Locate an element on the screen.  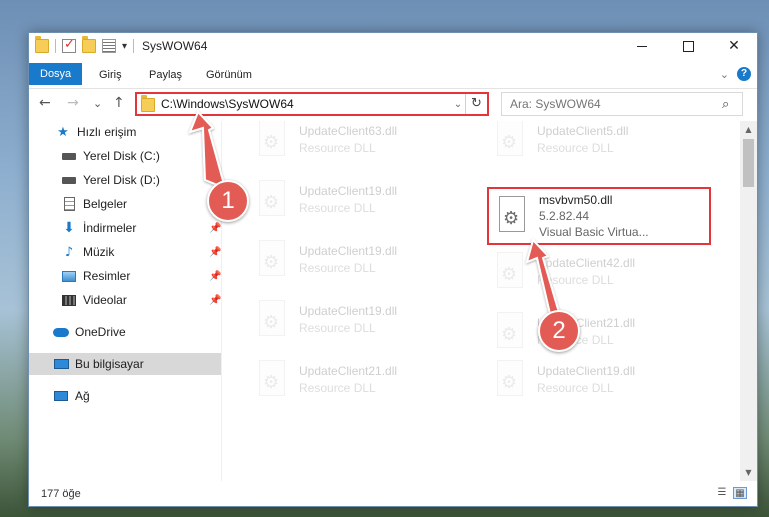
search-box: ⌕ is located at coordinates (622, 104).